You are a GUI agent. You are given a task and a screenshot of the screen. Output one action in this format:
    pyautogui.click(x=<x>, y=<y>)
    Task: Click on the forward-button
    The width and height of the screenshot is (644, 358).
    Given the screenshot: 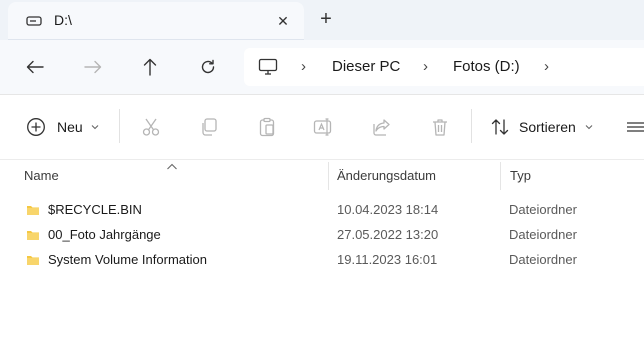 What is the action you would take?
    pyautogui.click(x=93, y=67)
    